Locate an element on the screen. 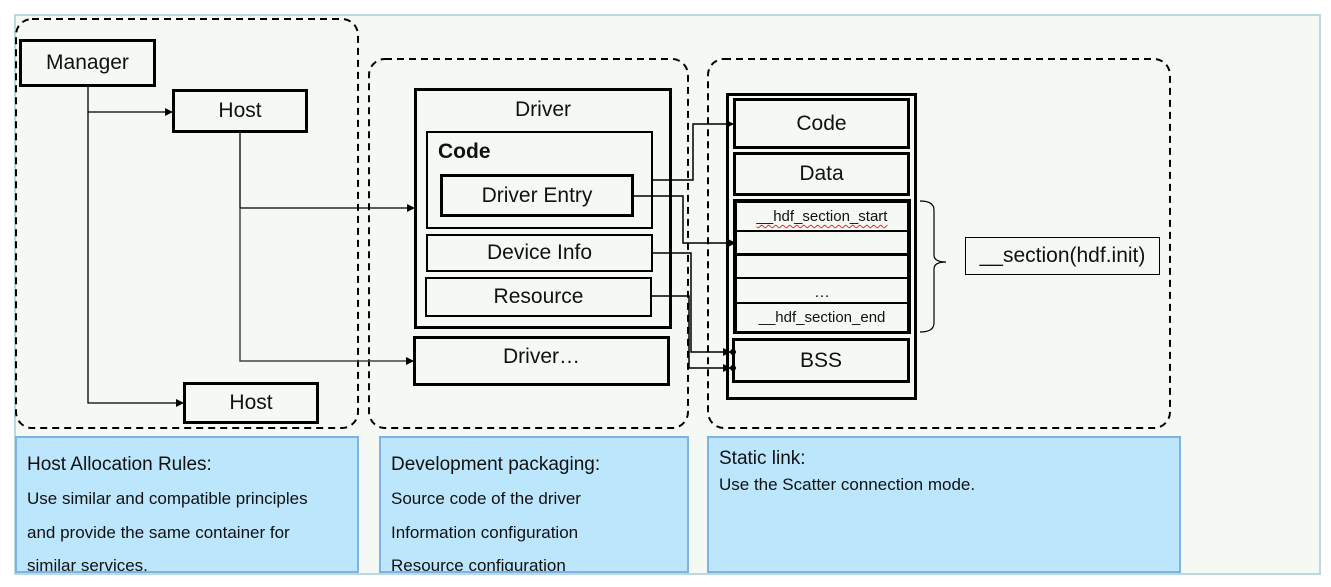 This screenshot has height=587, width=1331. resource-label: Resource is located at coordinates (538, 296).